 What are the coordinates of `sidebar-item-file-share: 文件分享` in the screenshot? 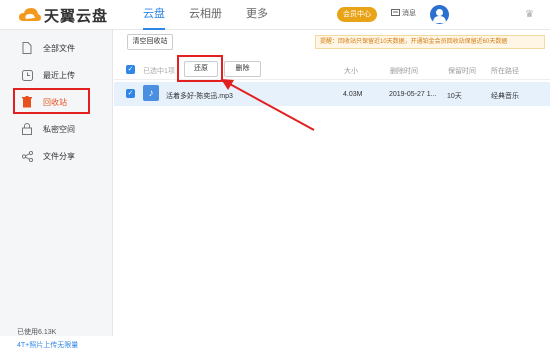 It's located at (56, 156).